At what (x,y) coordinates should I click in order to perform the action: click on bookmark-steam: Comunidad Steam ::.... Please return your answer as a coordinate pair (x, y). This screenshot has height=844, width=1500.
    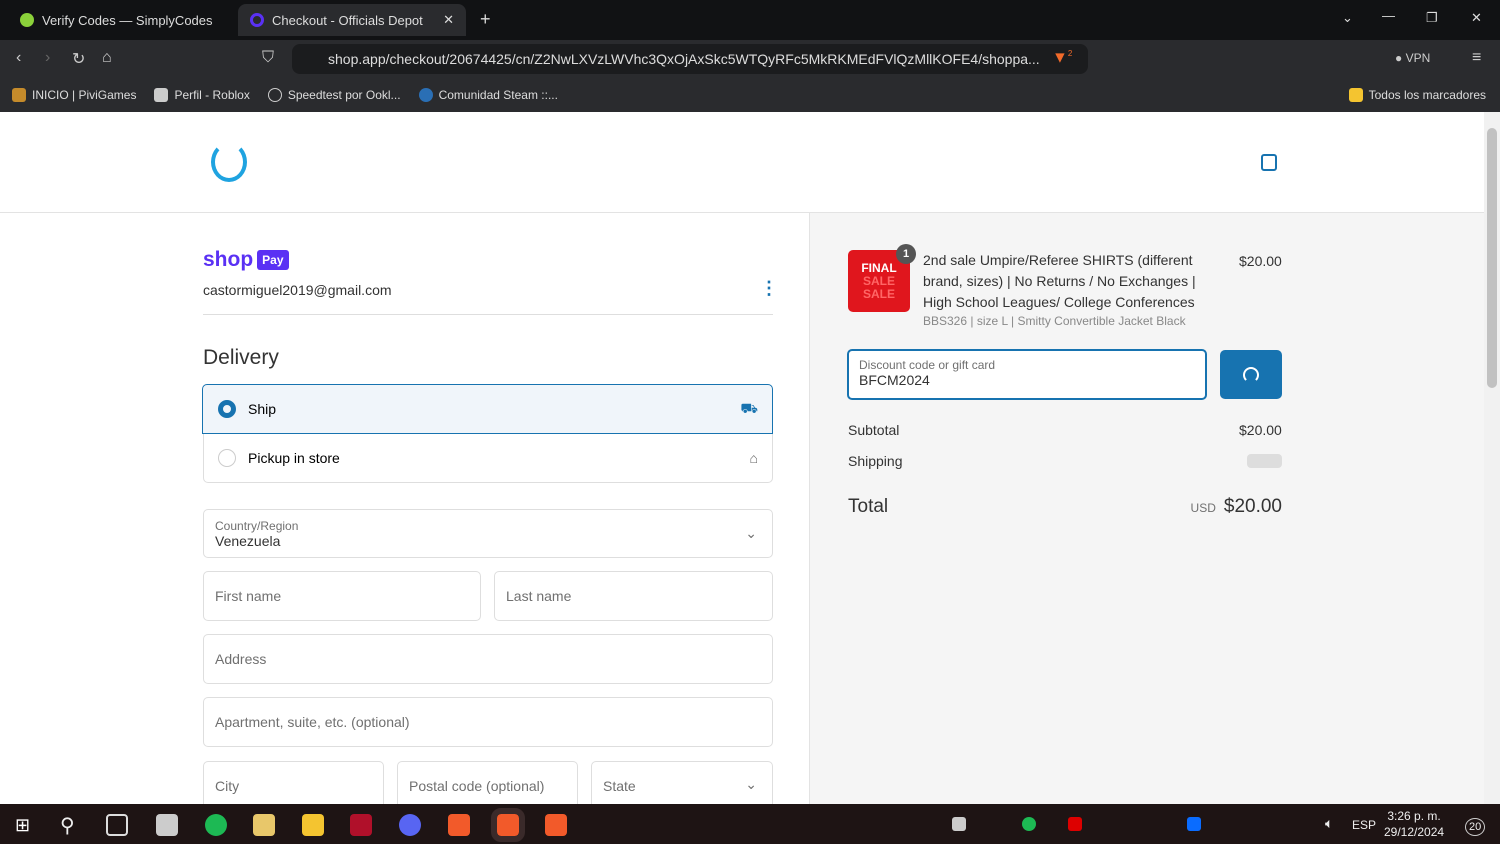
    Looking at the image, I should click on (488, 95).